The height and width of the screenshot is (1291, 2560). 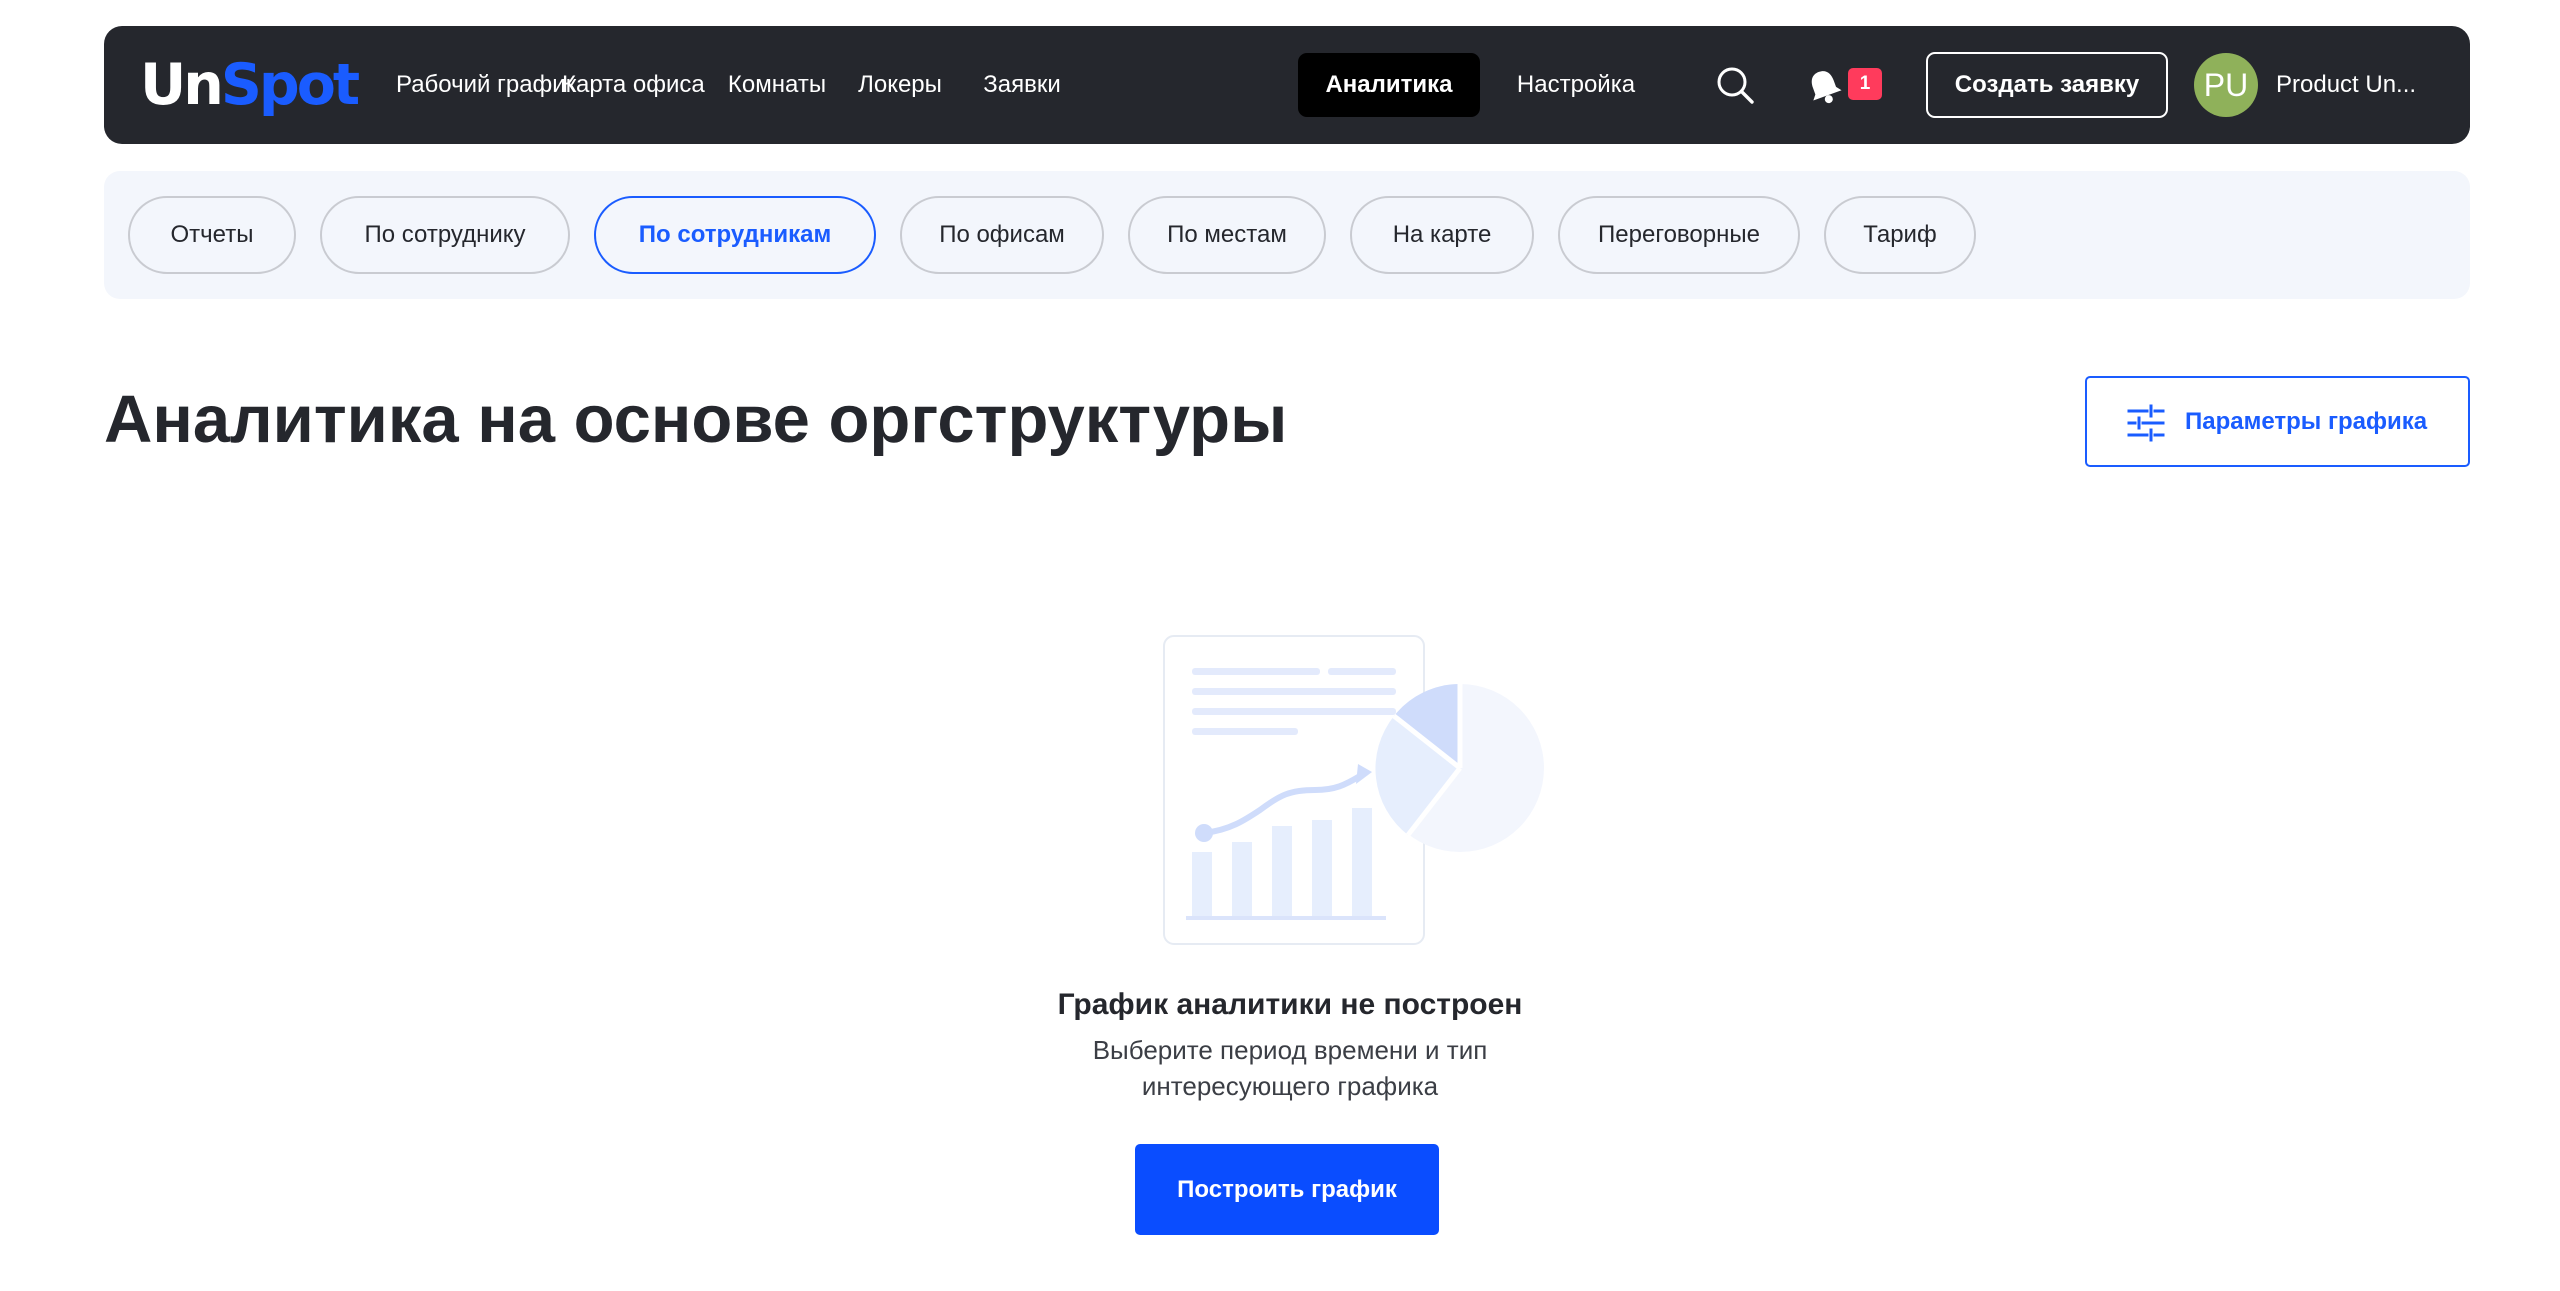 What do you see at coordinates (2306, 421) in the screenshot?
I see `chart-parameters-label: Параметры графика` at bounding box center [2306, 421].